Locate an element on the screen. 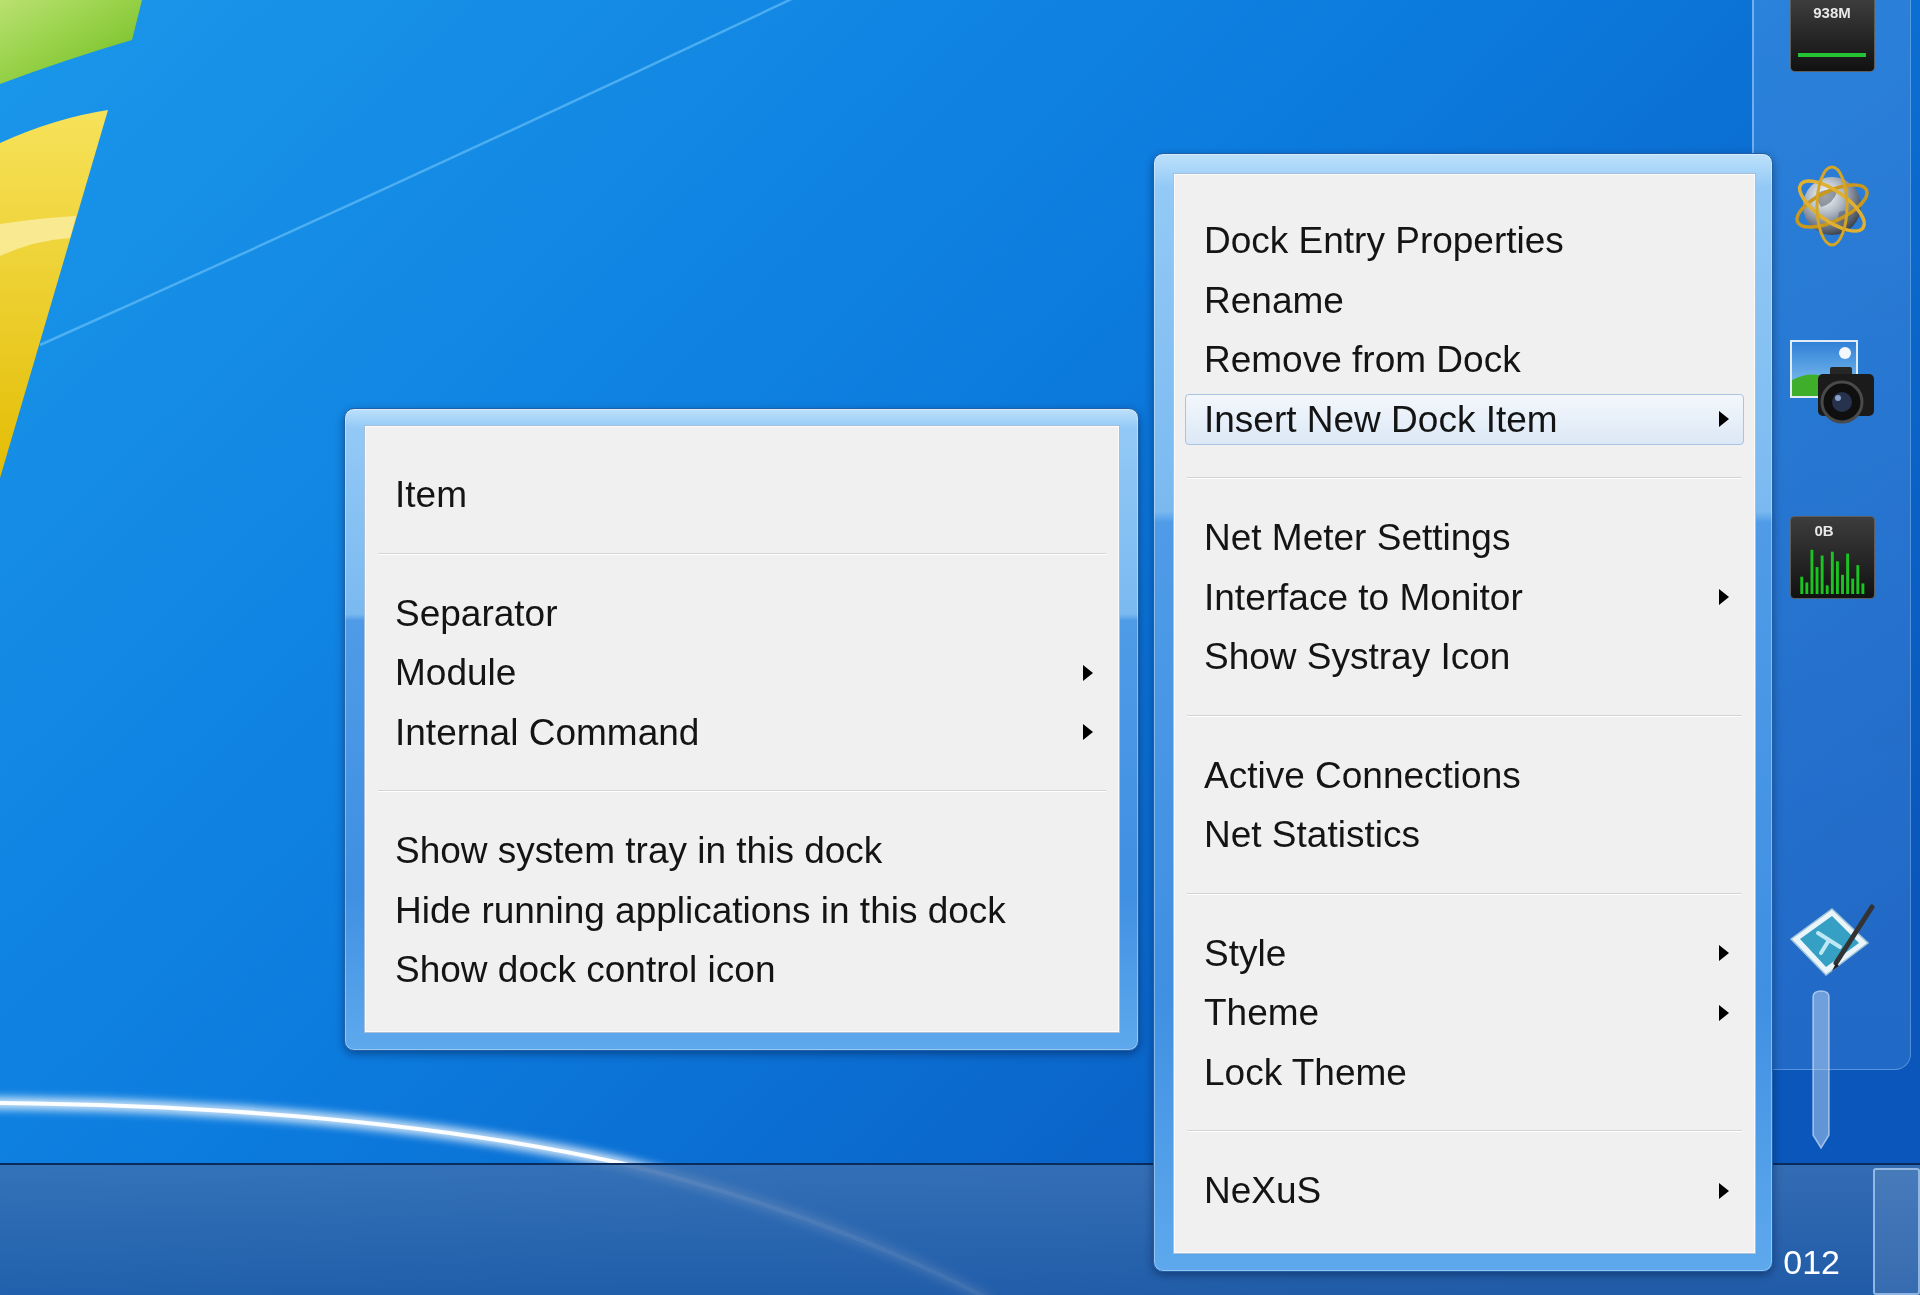 The height and width of the screenshot is (1295, 1920). camera-photo-icon is located at coordinates (1832, 382).